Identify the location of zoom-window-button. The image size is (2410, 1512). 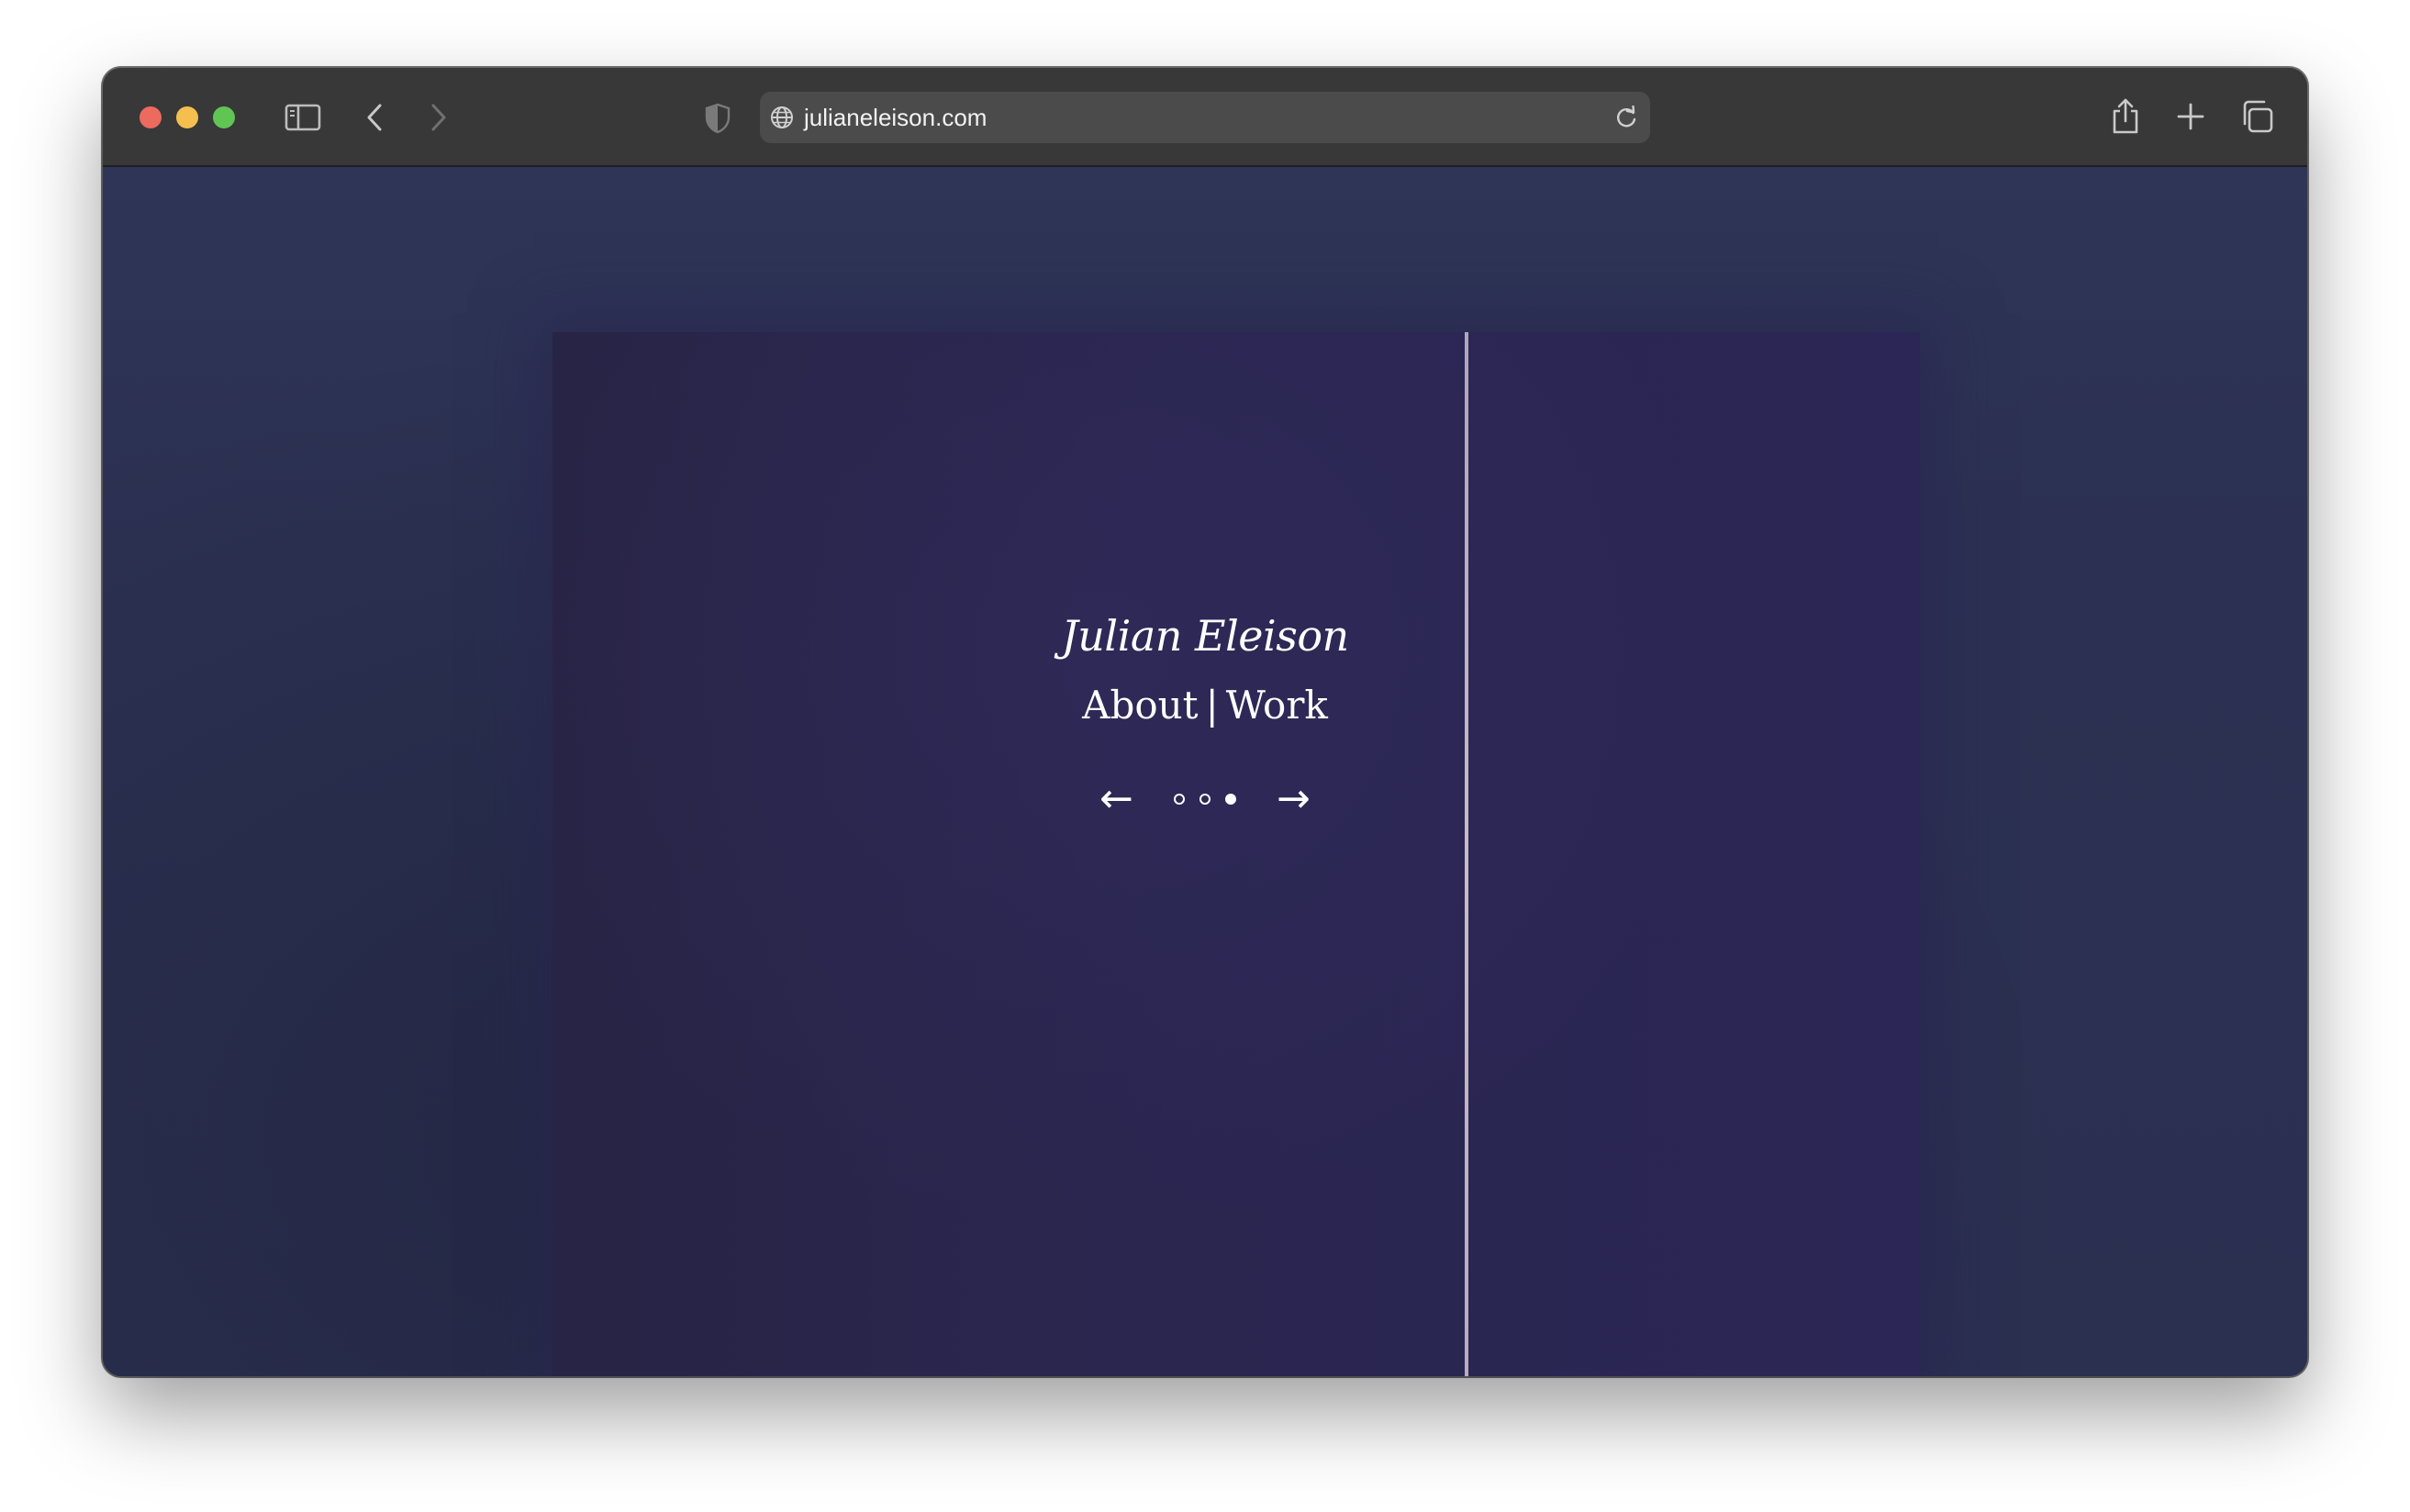
(224, 117).